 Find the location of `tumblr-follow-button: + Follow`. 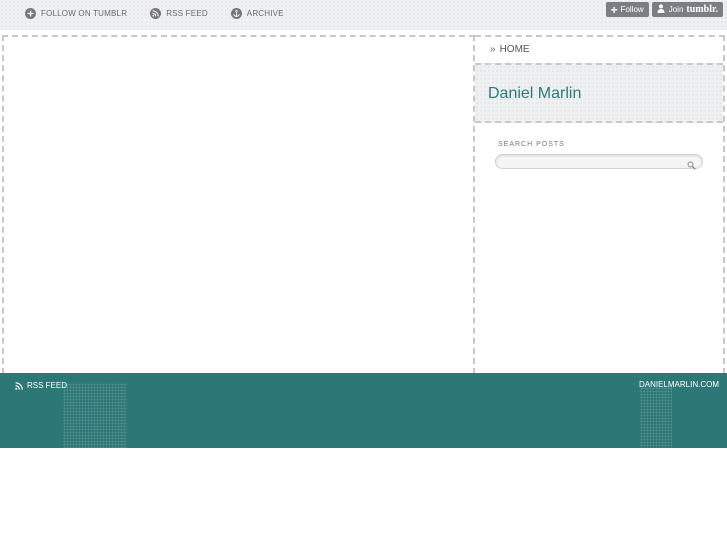

tumblr-follow-button: + Follow is located at coordinates (627, 9).